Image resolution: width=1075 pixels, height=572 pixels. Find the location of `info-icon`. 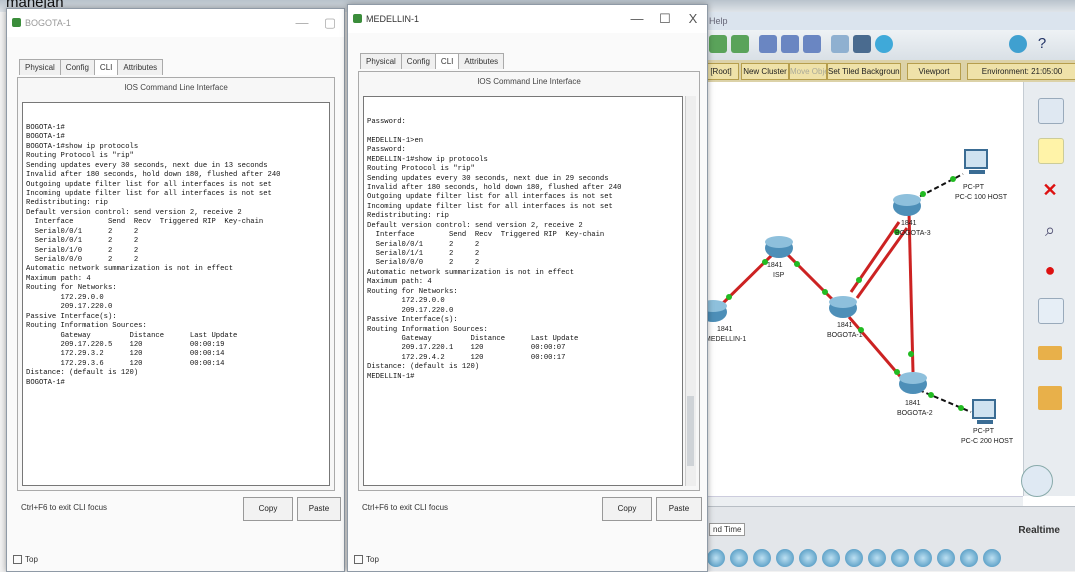

info-icon is located at coordinates (1018, 44).